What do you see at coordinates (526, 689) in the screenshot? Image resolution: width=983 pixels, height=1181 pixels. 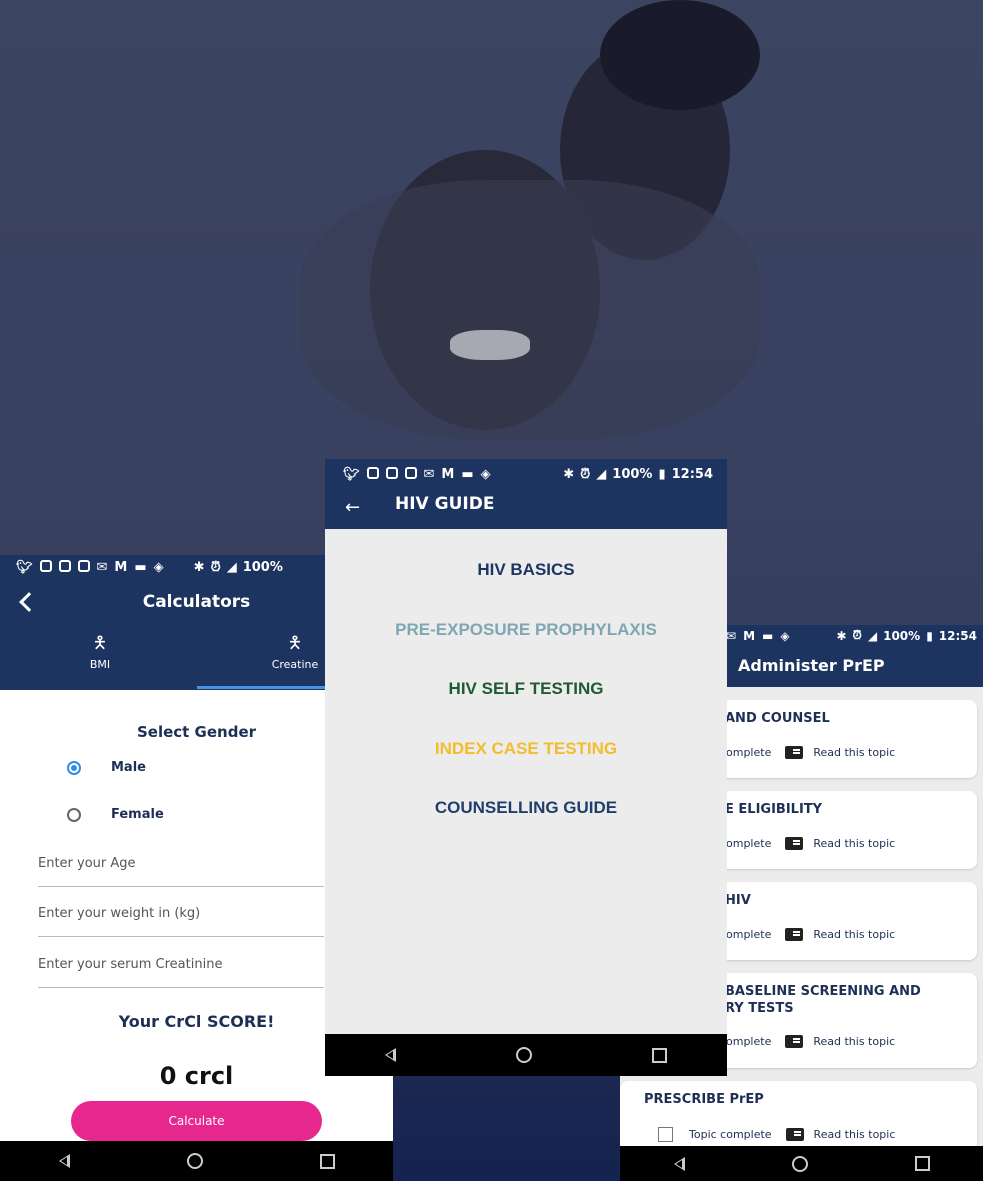 I see `menu-item-hiv-self-testing: HIV SELF TESTING` at bounding box center [526, 689].